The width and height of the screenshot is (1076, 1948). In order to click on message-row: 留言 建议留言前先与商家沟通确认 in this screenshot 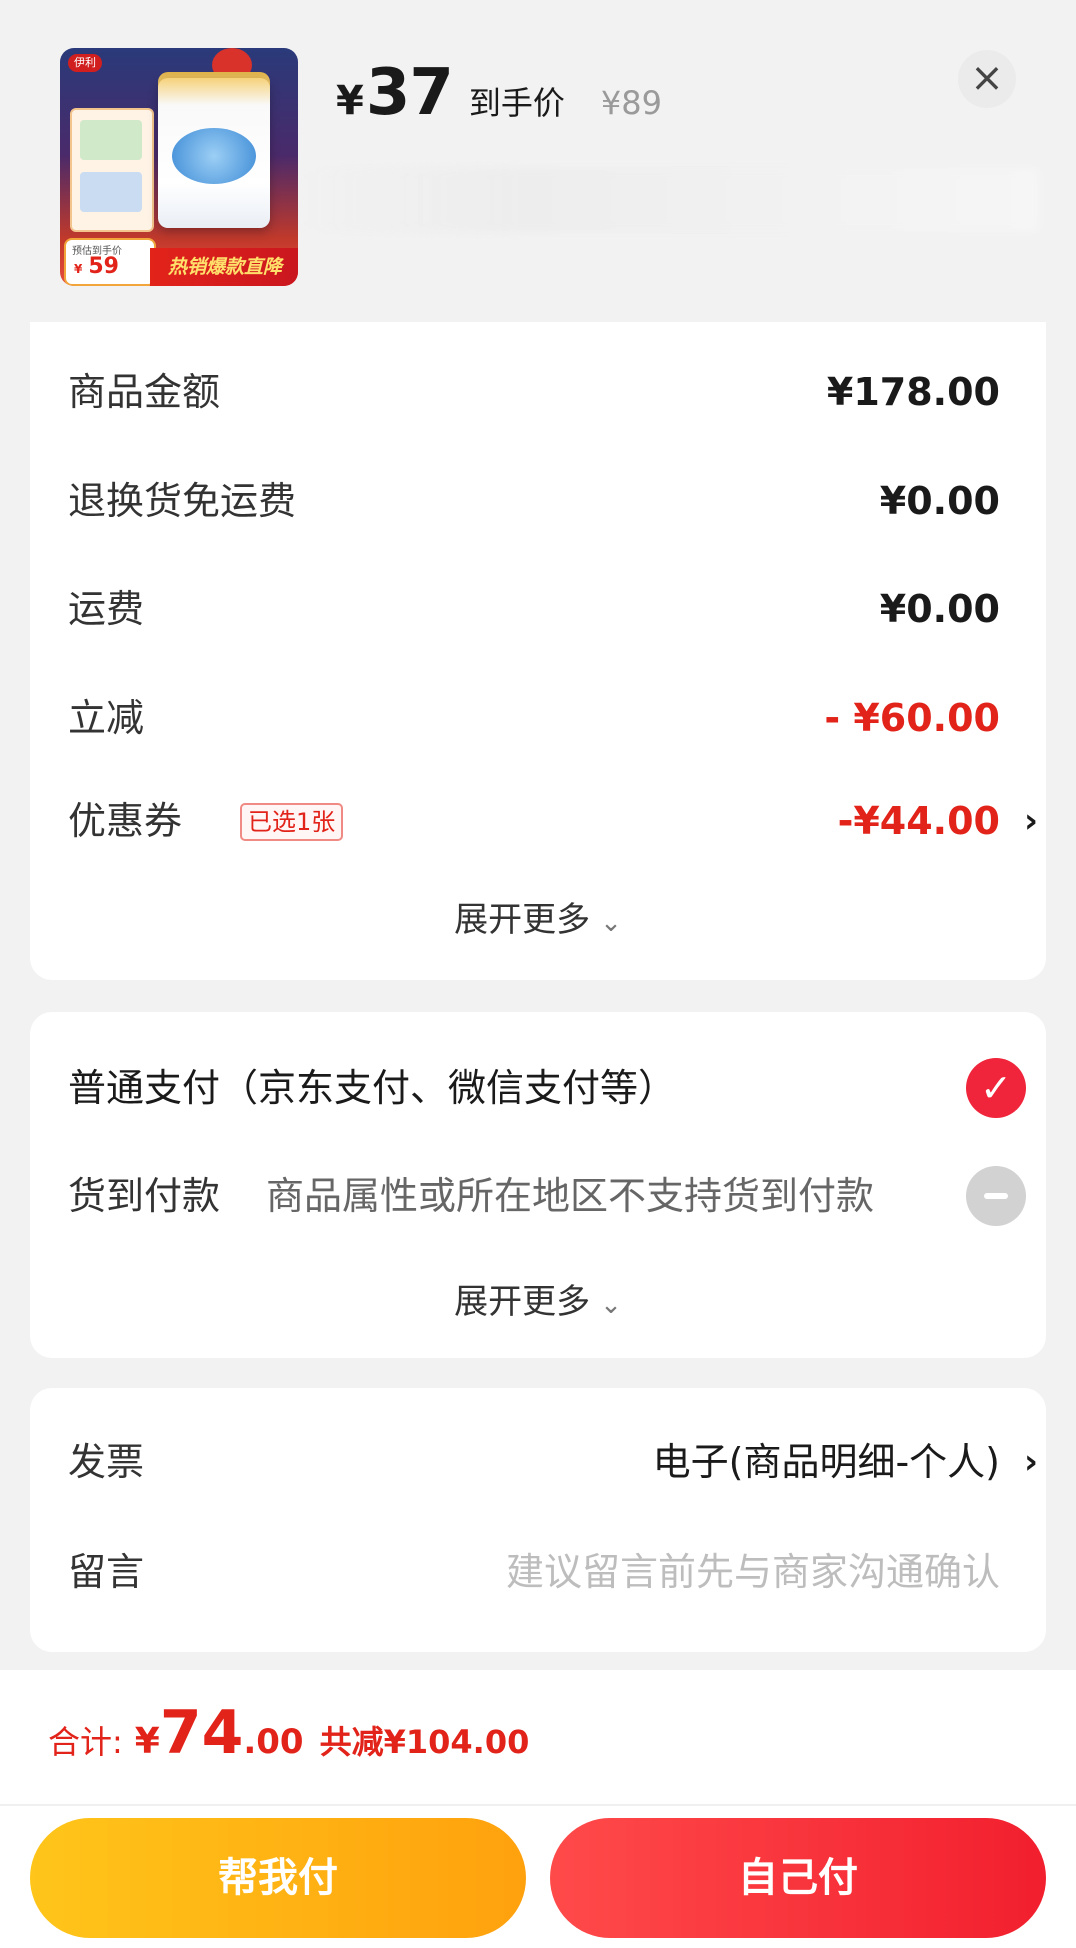, I will do `click(534, 1572)`.